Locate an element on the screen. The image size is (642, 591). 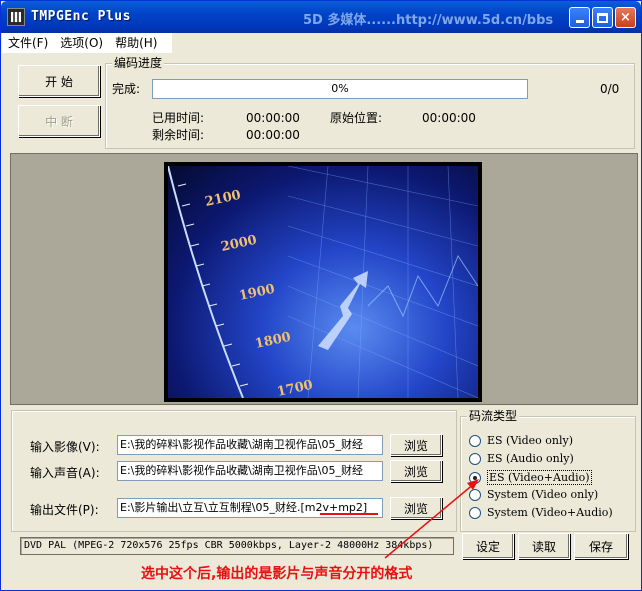
load-button: 读取 is located at coordinates (544, 546).